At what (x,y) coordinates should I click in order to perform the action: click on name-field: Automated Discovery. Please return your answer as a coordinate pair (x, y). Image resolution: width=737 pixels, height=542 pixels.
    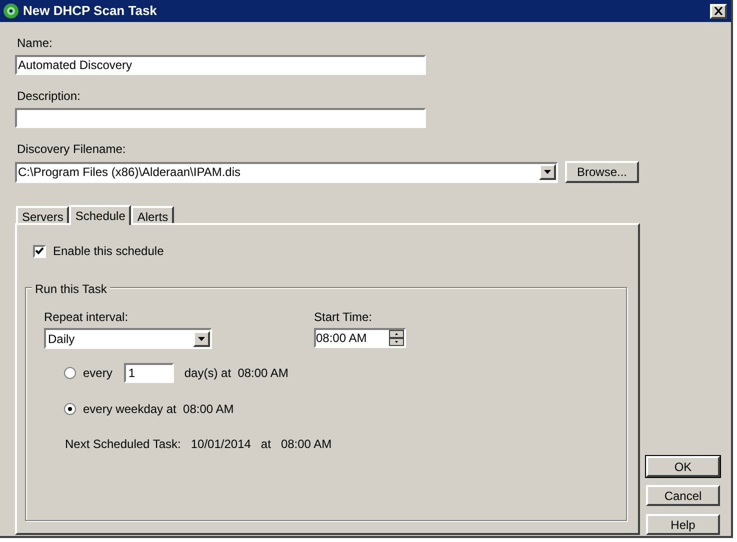
    Looking at the image, I should click on (220, 65).